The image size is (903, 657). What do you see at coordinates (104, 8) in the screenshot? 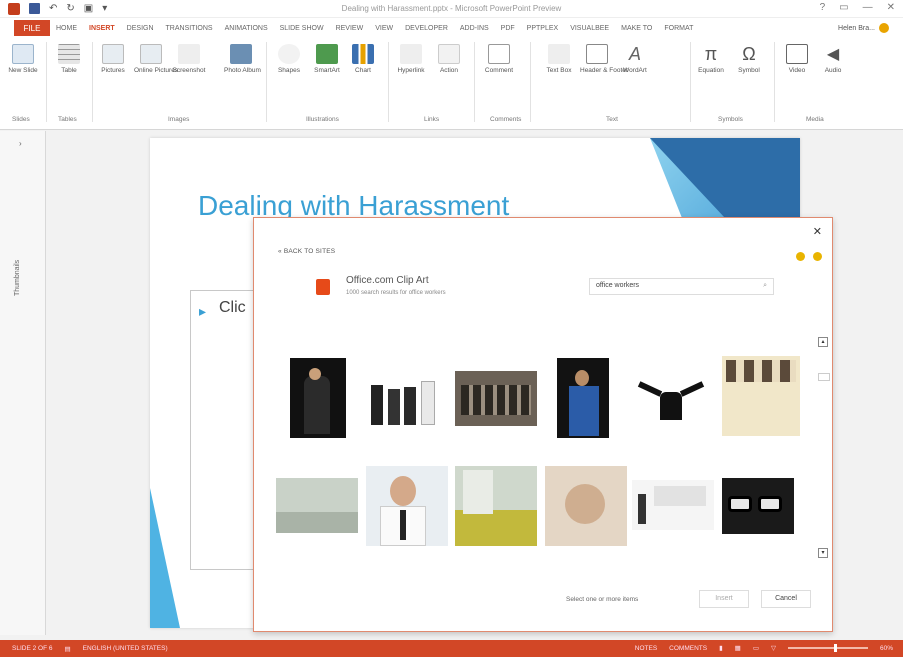
I see `customize-qat-icon: ▾` at bounding box center [104, 8].